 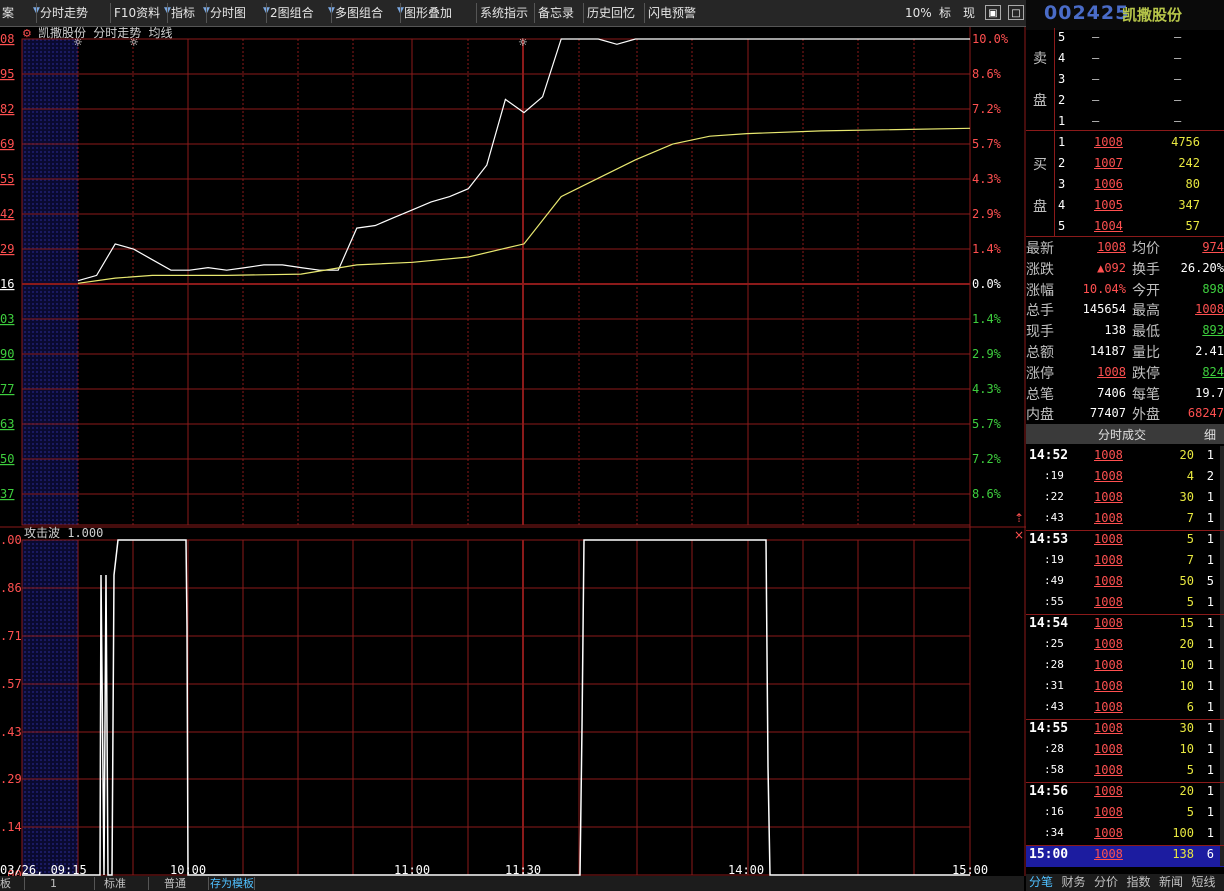 What do you see at coordinates (1146, 290) in the screenshot?
I see `stat-label: 今开` at bounding box center [1146, 290].